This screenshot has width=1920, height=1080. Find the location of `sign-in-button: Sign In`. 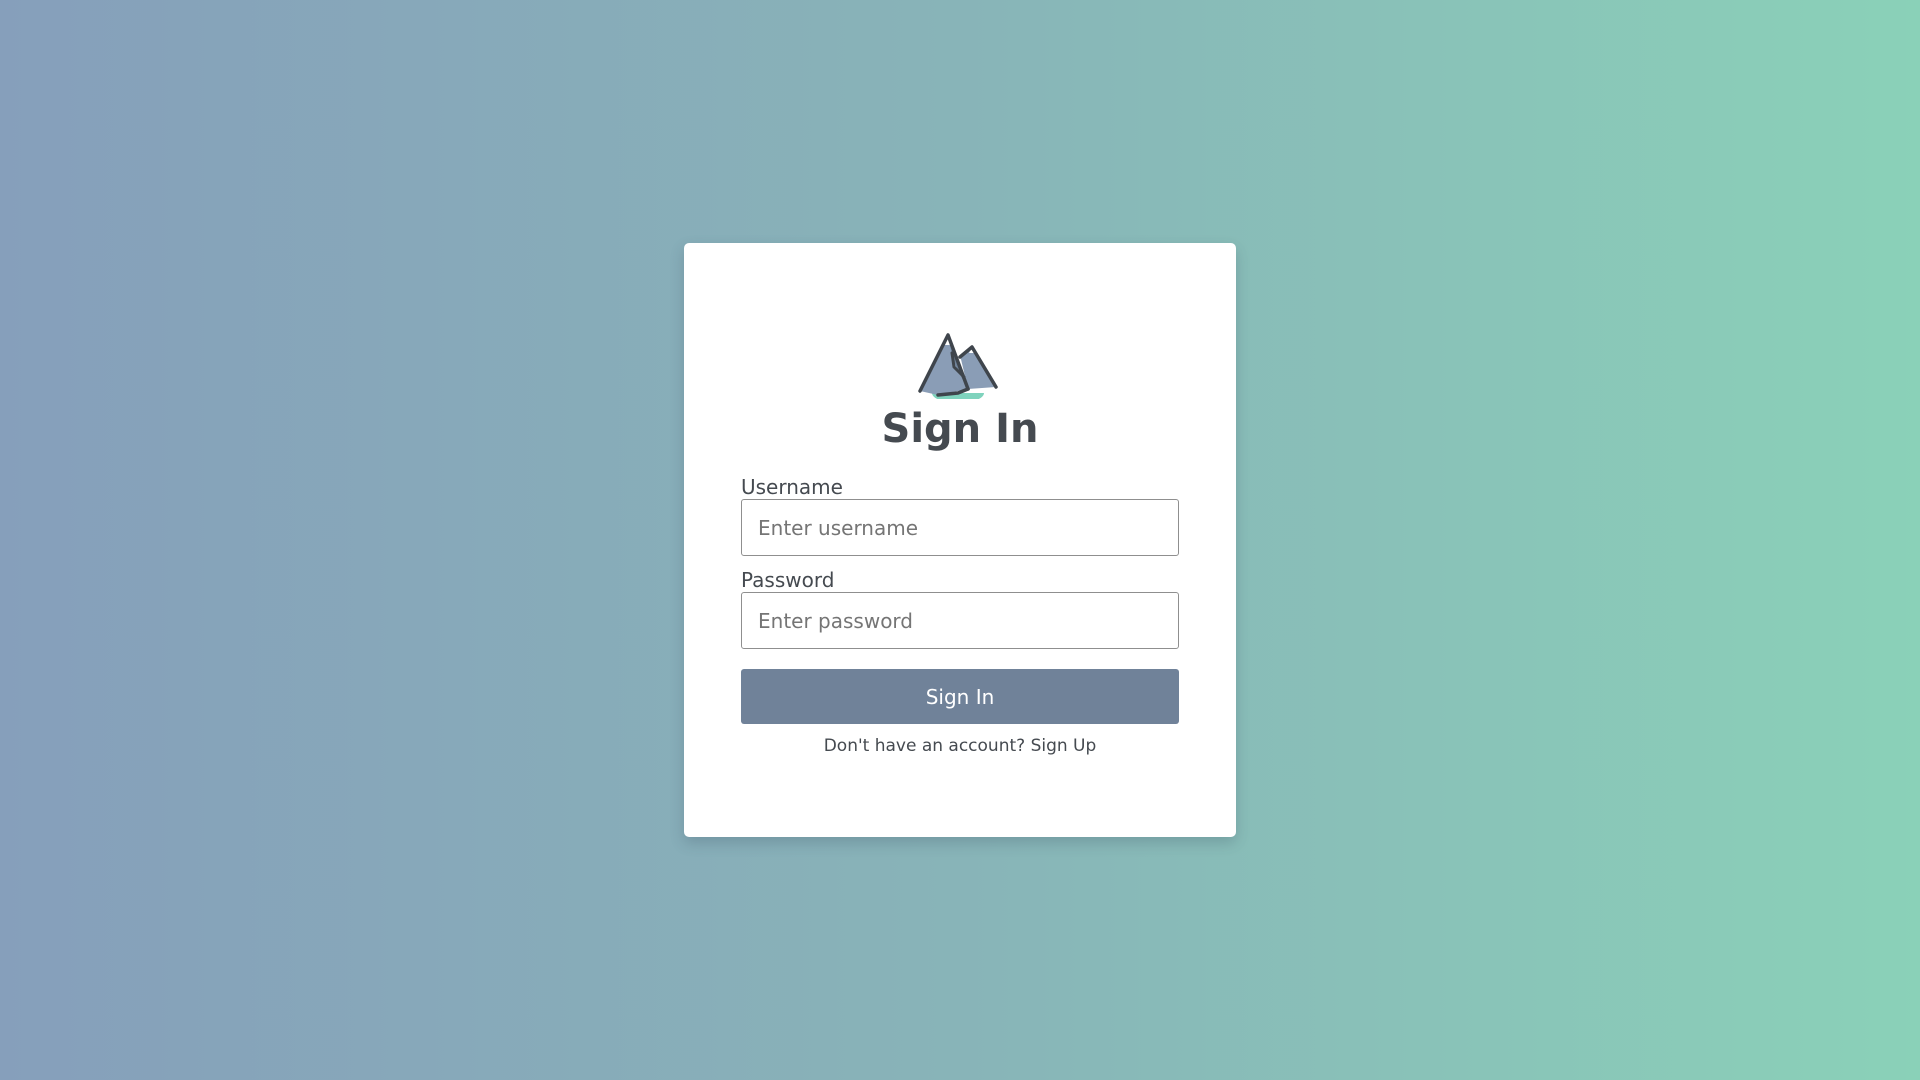

sign-in-button: Sign In is located at coordinates (960, 696).